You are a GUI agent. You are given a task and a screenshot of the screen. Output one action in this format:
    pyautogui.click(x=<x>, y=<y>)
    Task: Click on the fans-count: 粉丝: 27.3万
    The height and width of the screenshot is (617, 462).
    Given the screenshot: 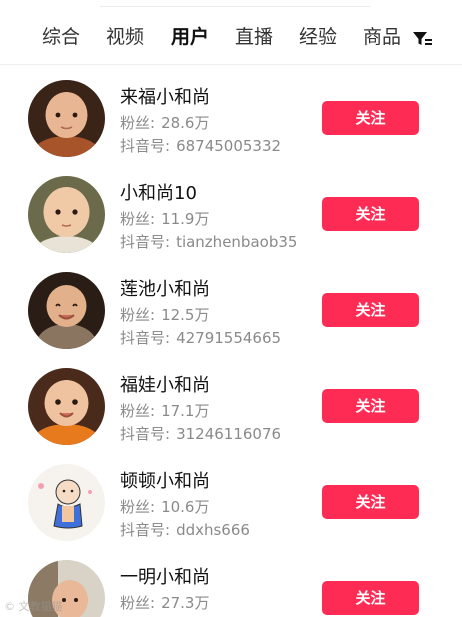 What is the action you would take?
    pyautogui.click(x=164, y=602)
    